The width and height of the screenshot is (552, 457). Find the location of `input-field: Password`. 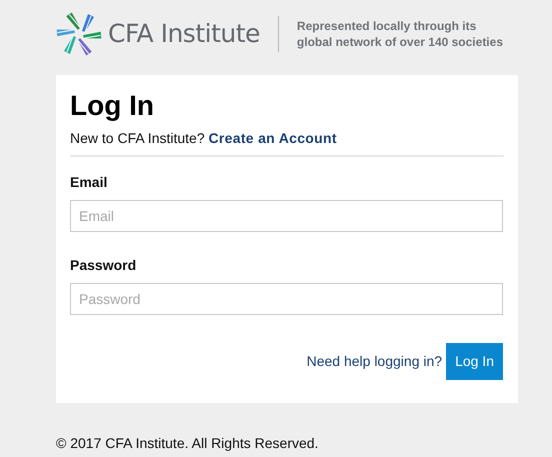

input-field: Password is located at coordinates (286, 299).